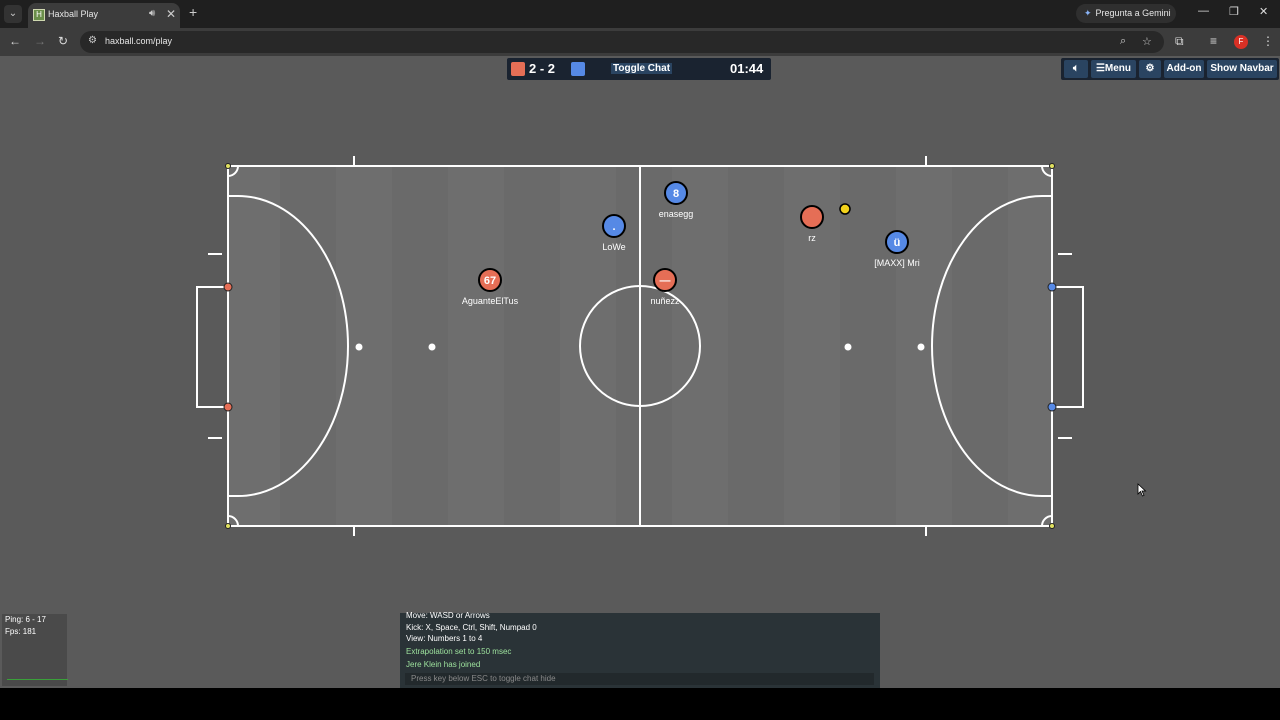  I want to click on blue-team-badge, so click(578, 69).